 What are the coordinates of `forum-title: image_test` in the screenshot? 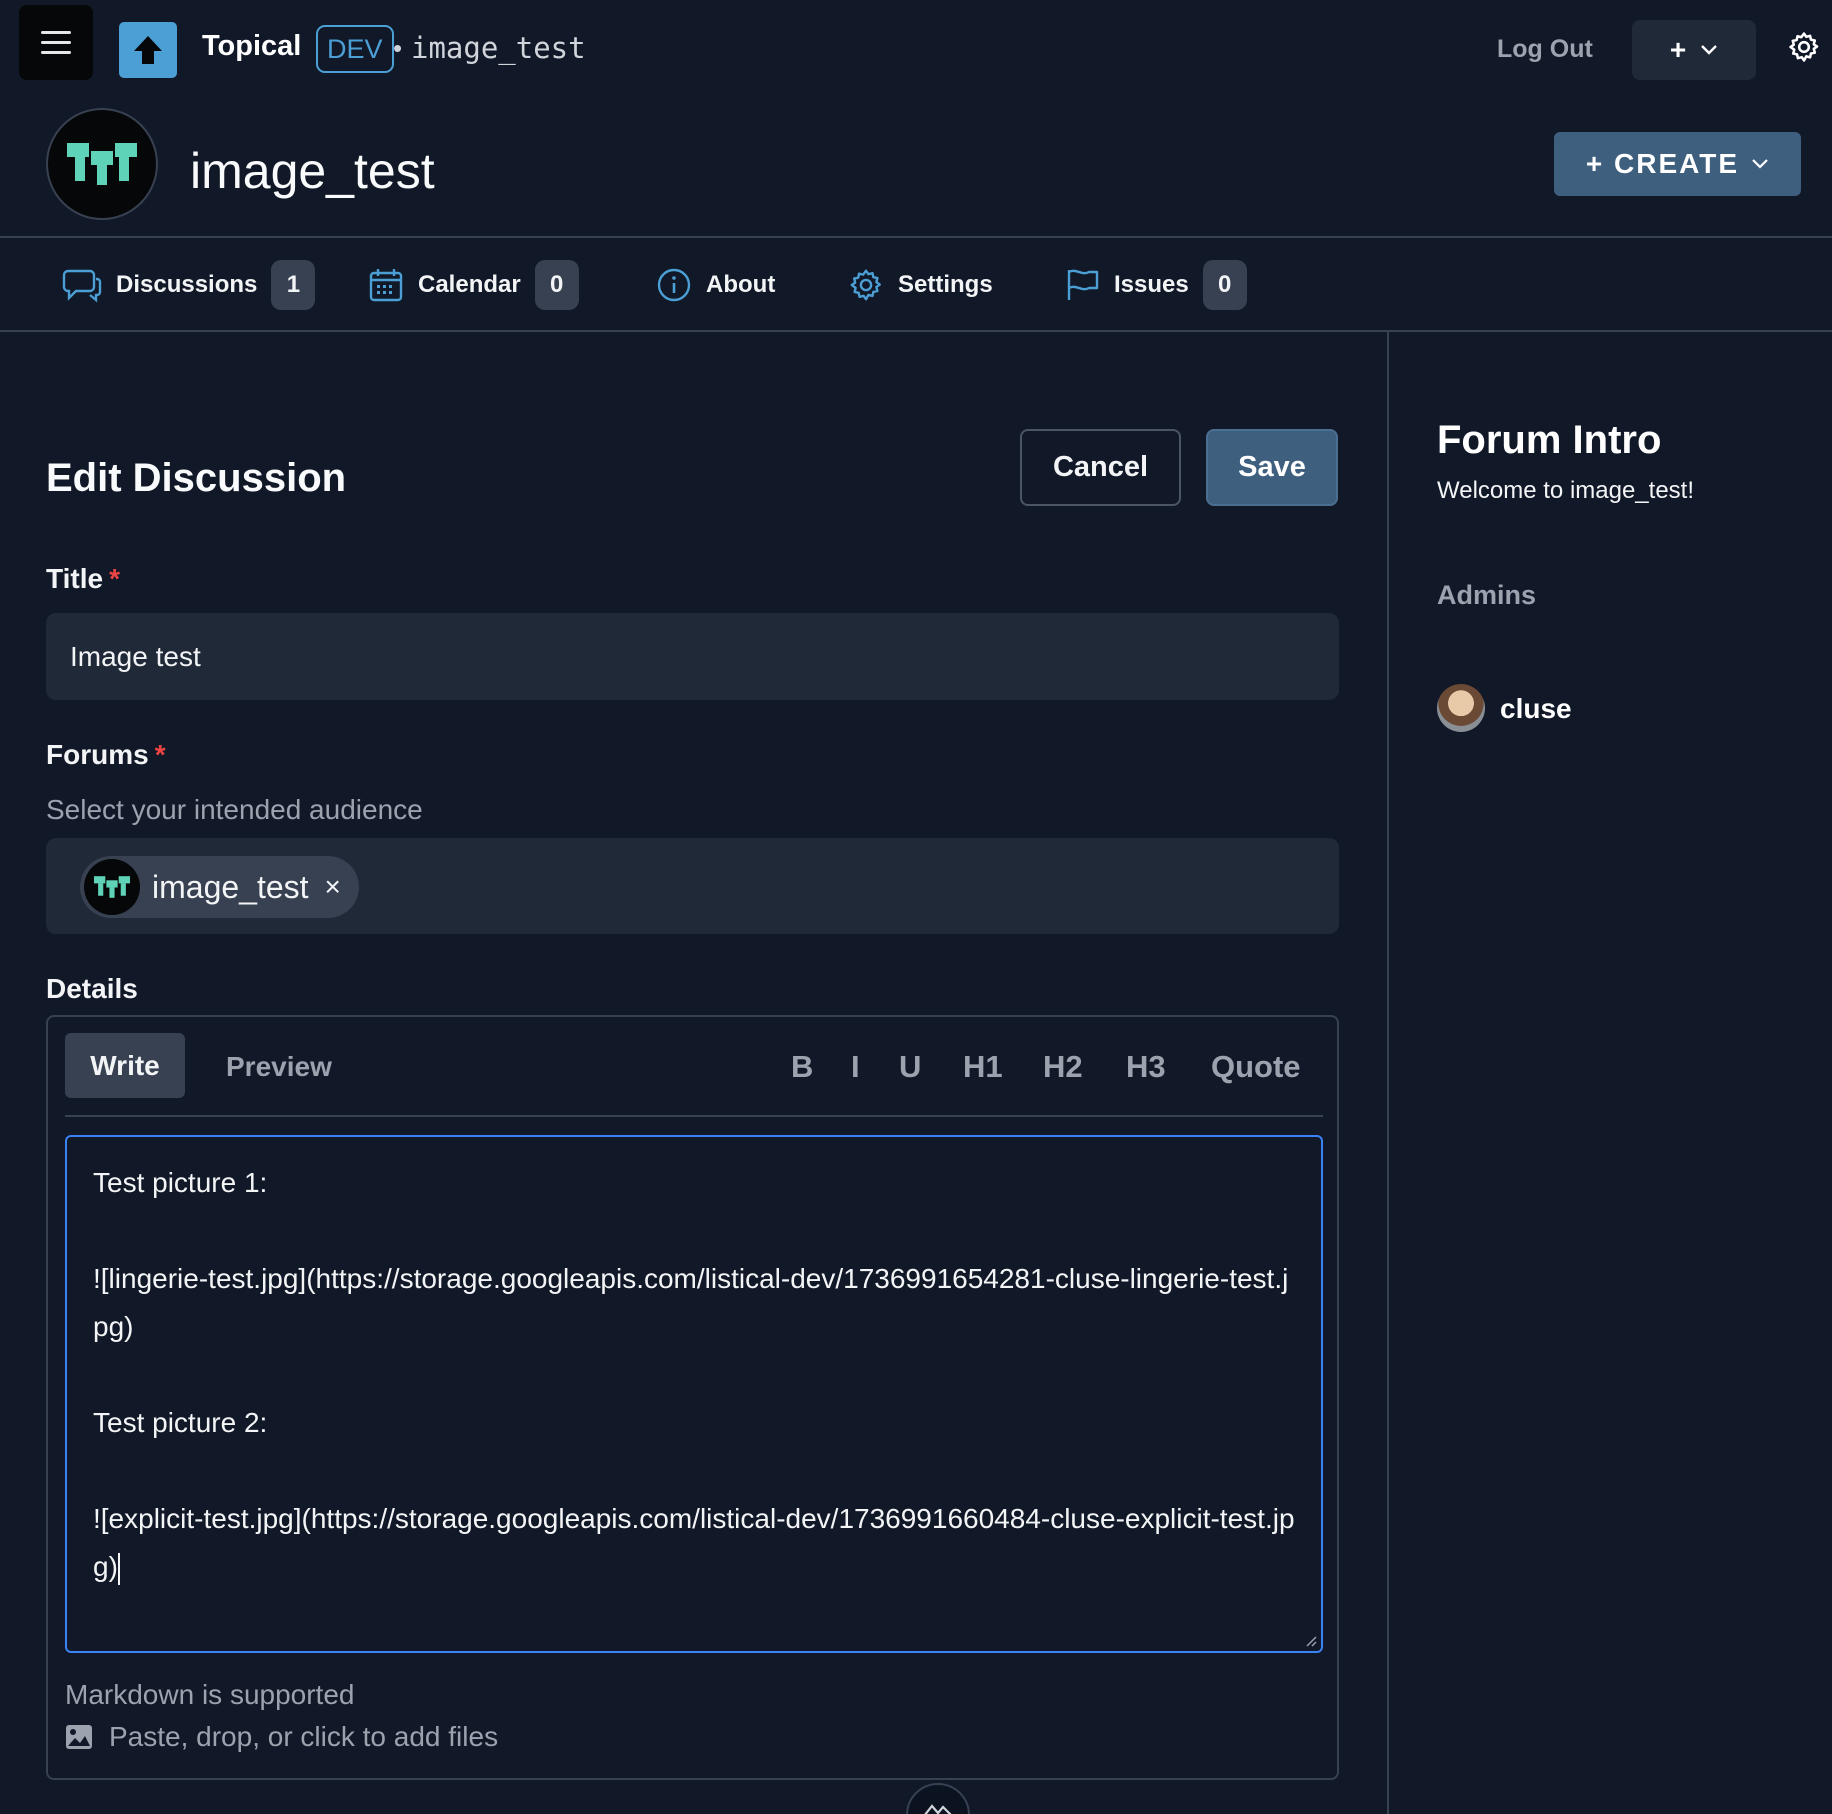 It's located at (312, 171).